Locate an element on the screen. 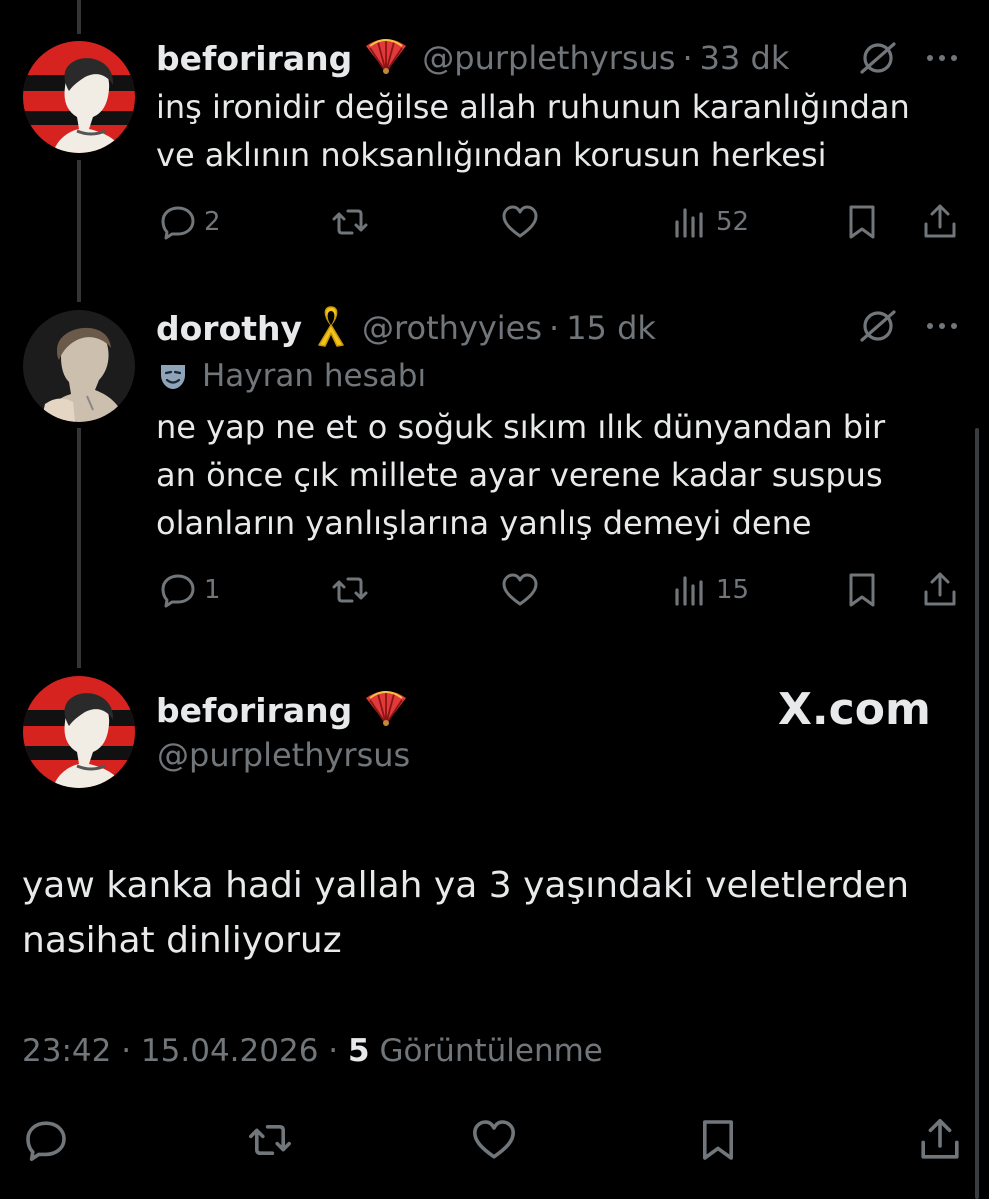 The width and height of the screenshot is (989, 1199). main-repost-button is located at coordinates (270, 1140).